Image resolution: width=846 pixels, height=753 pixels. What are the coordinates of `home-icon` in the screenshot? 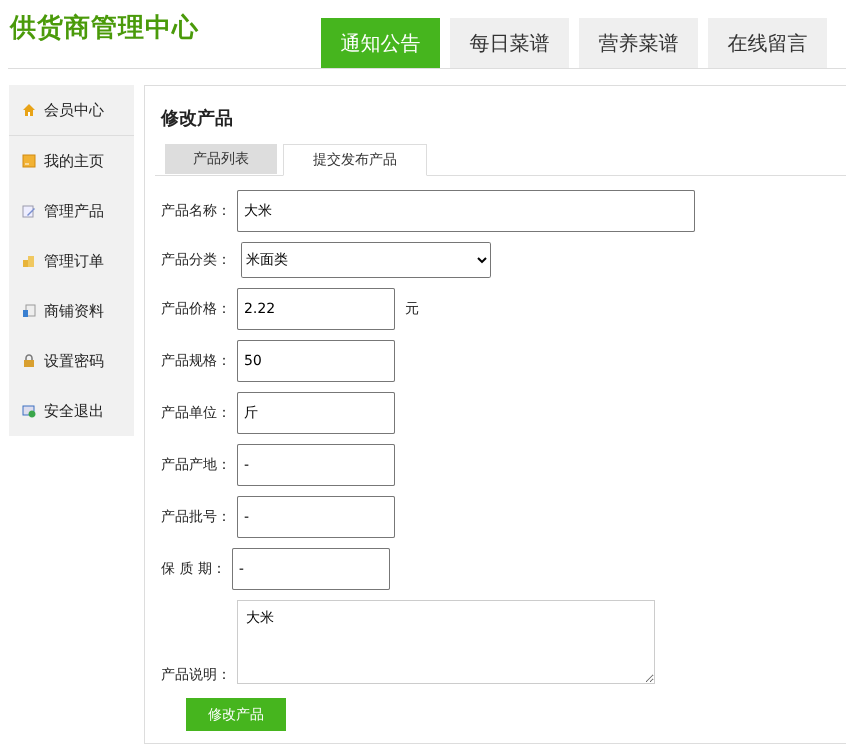 It's located at (29, 110).